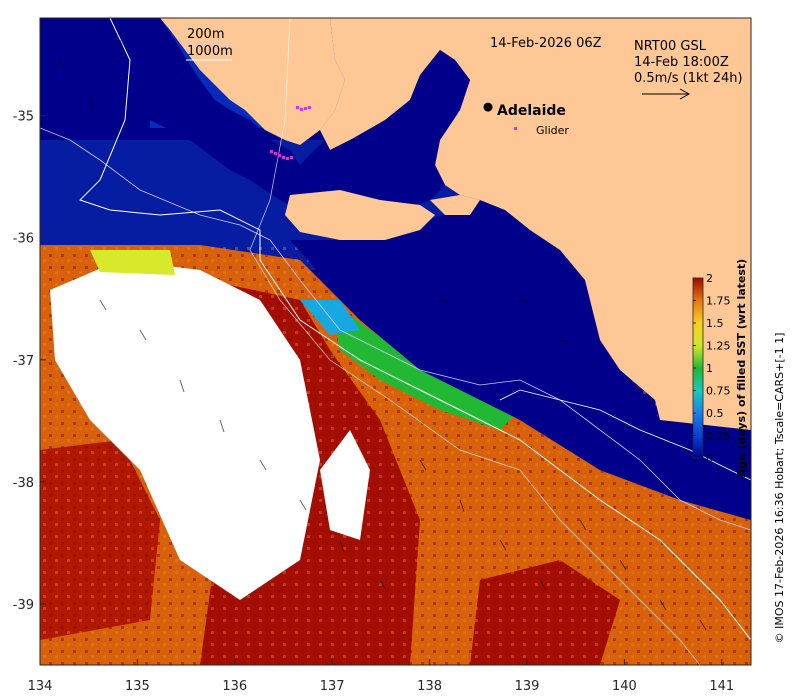 The image size is (792, 700). I want to click on x-tick-label: 134, so click(40, 686).